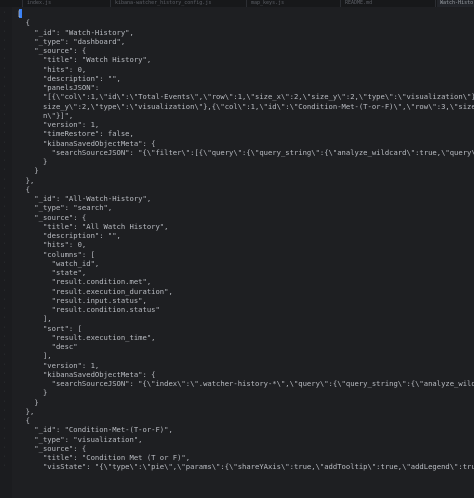 This screenshot has width=474, height=498. What do you see at coordinates (56, 254) in the screenshot?
I see `code-line: "columns": [` at bounding box center [56, 254].